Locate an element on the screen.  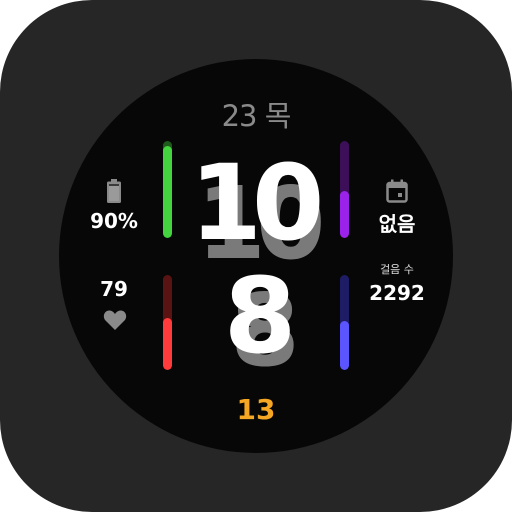
heart-gauge-bar is located at coordinates (167, 322).